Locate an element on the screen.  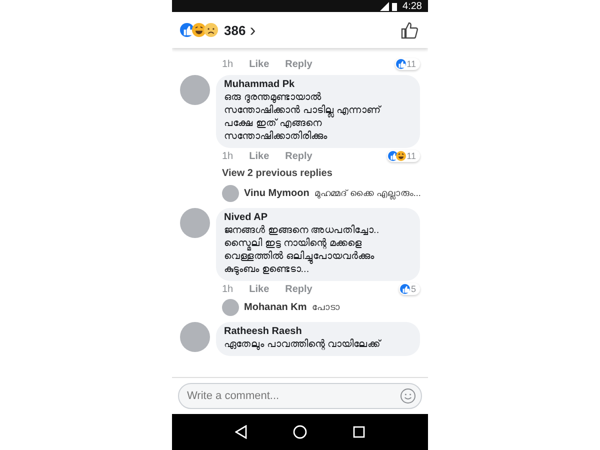
comment-text-line: ഏതേലും പാവത്തിന്റെ വായിലേക്ക് is located at coordinates (303, 344).